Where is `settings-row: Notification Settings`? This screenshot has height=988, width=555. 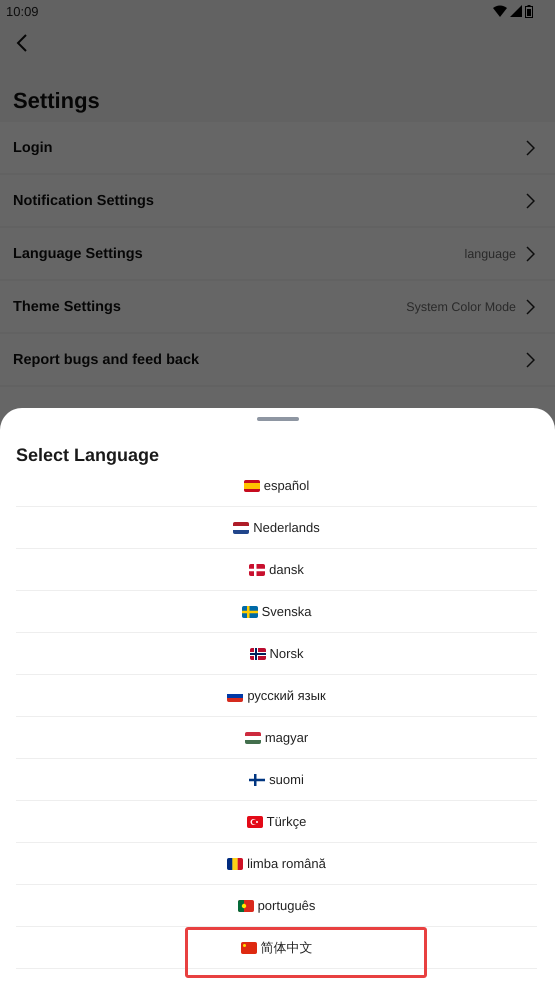
settings-row: Notification Settings is located at coordinates (277, 200).